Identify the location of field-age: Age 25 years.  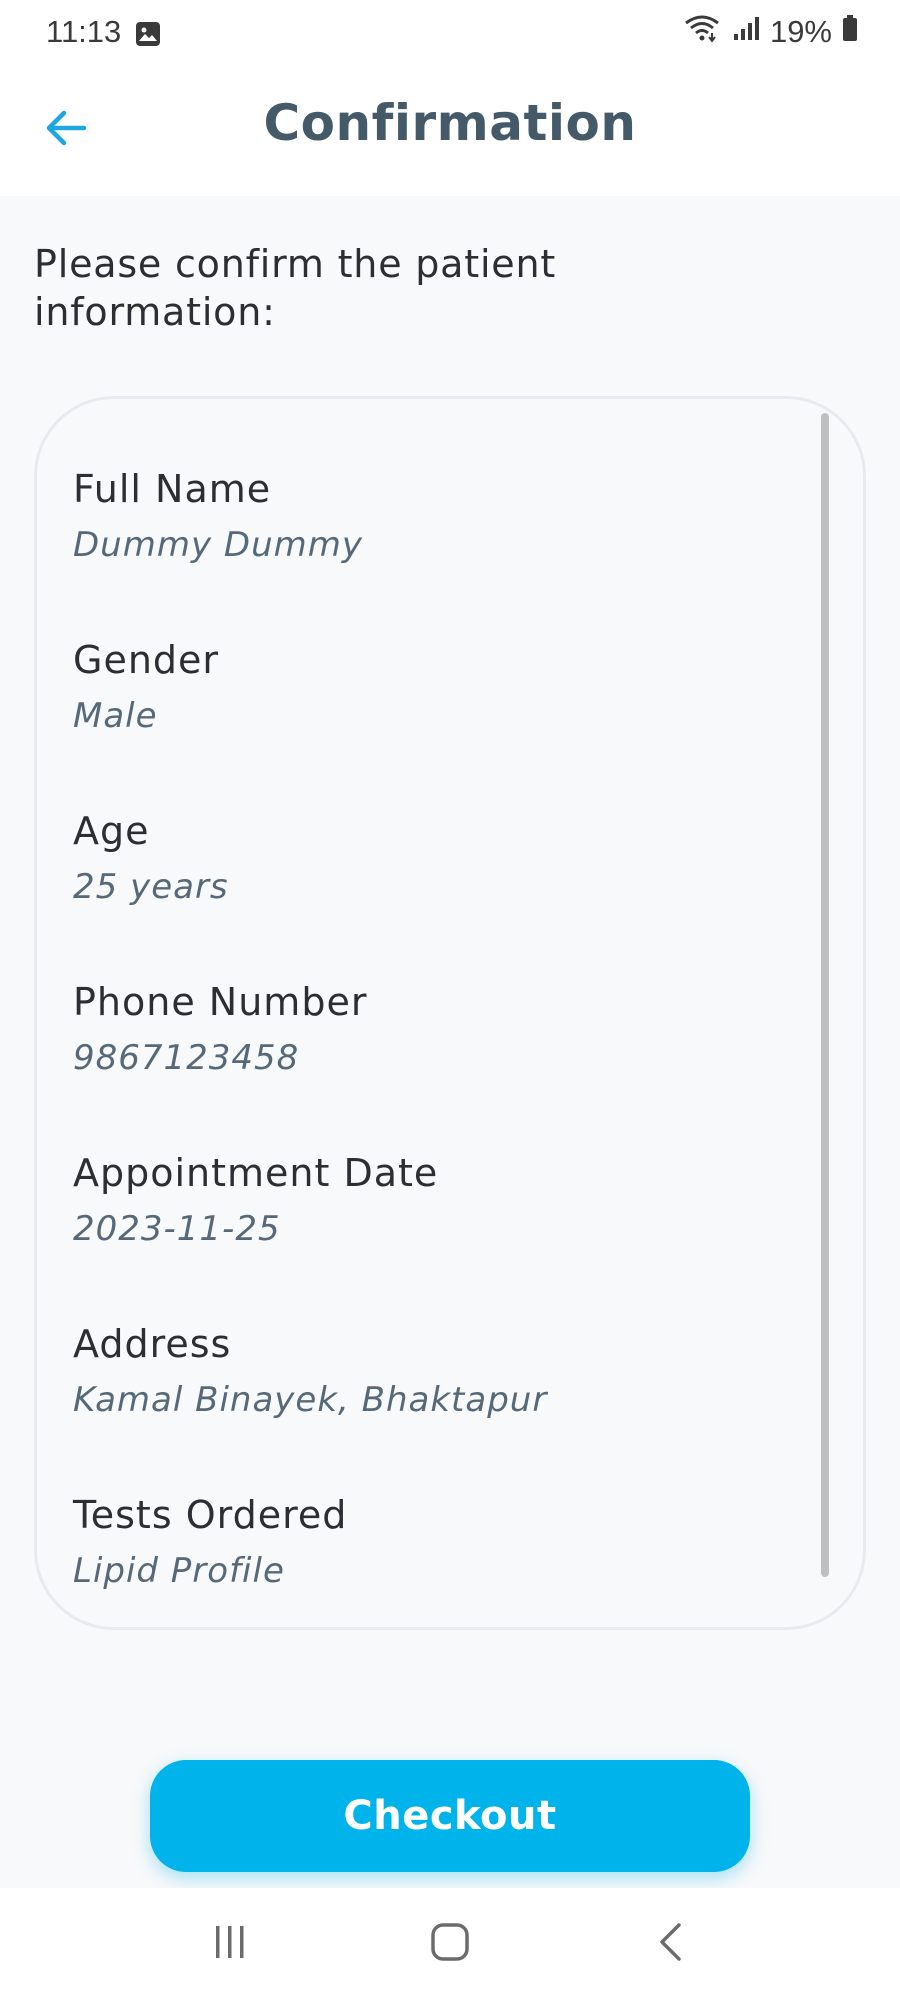
(433, 858).